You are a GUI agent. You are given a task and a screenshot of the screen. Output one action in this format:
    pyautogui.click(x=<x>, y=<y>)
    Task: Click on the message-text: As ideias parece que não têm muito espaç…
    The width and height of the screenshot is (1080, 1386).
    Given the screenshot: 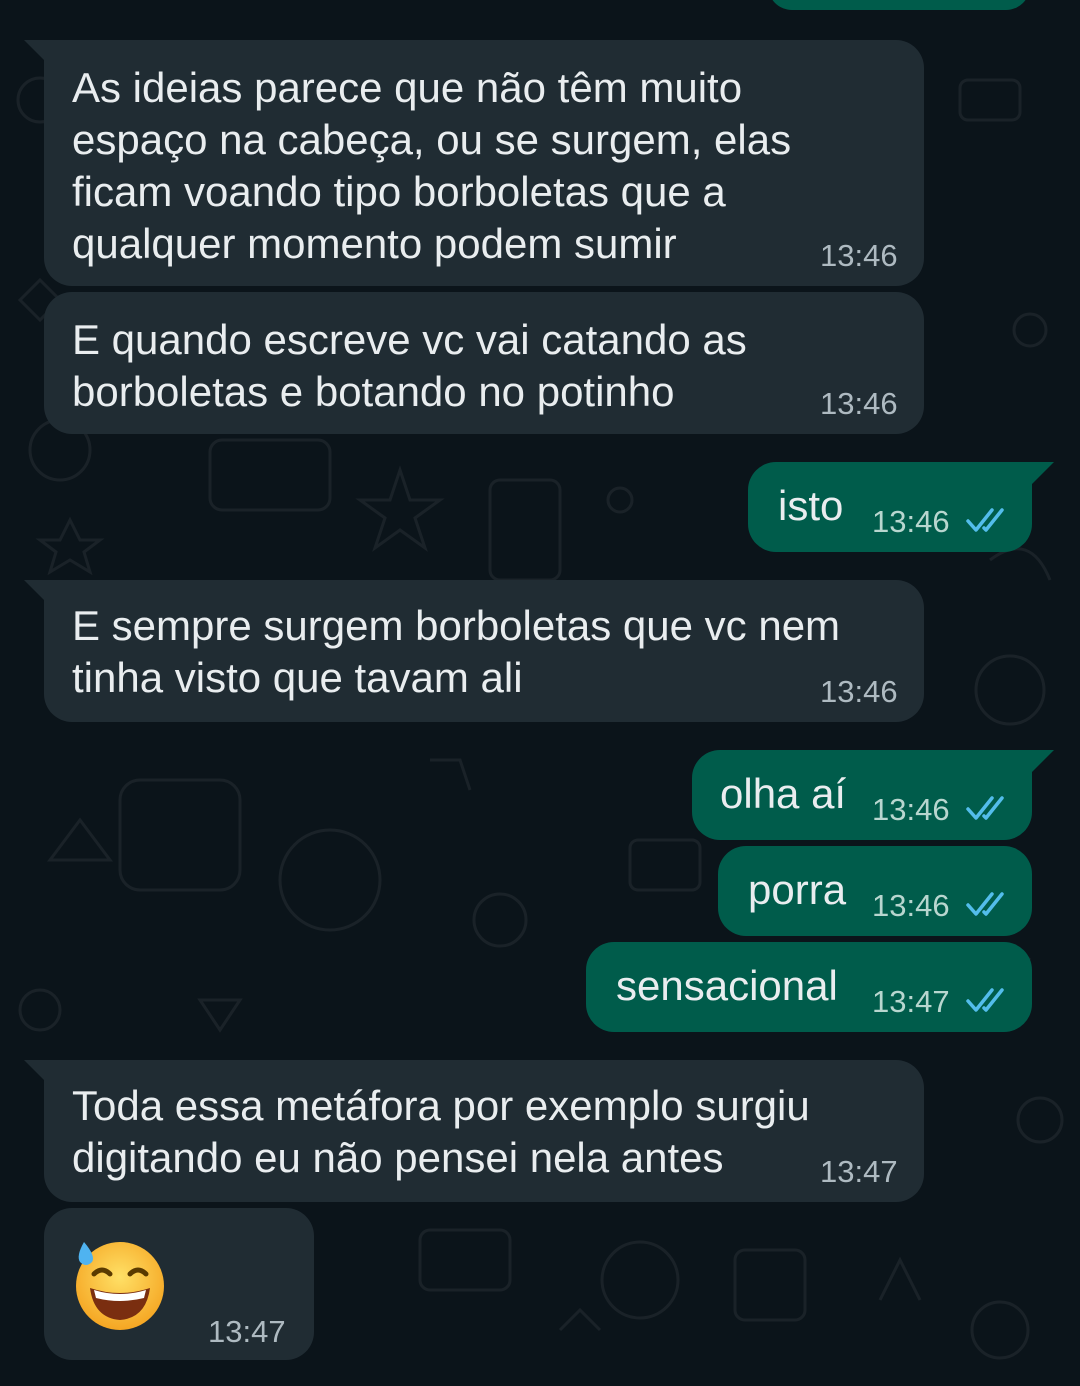 What is the action you would take?
    pyautogui.click(x=432, y=165)
    